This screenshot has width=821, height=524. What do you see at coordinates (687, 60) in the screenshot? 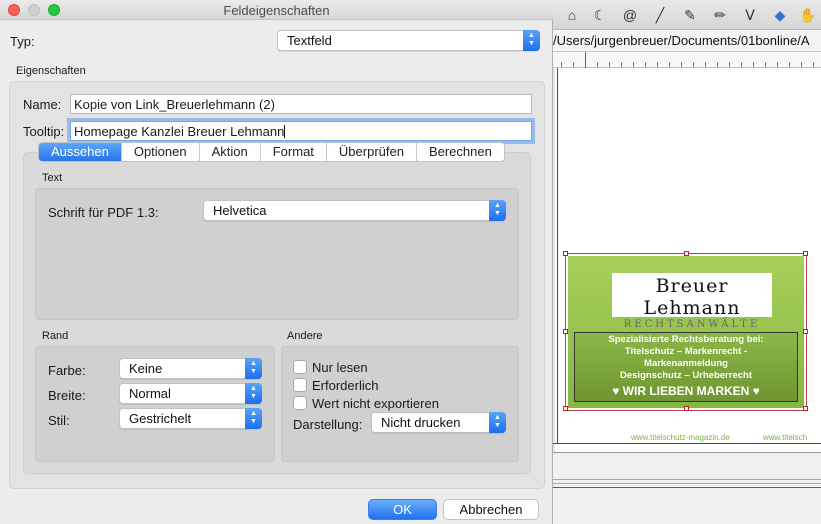
I see `horizontal-ruler` at bounding box center [687, 60].